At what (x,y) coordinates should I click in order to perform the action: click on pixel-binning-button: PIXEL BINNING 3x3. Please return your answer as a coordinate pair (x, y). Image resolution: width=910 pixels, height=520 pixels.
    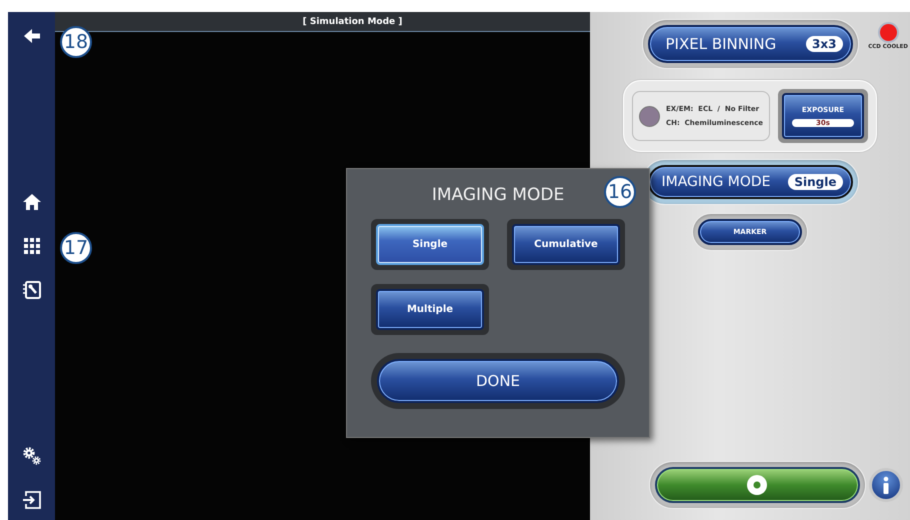
    Looking at the image, I should click on (750, 44).